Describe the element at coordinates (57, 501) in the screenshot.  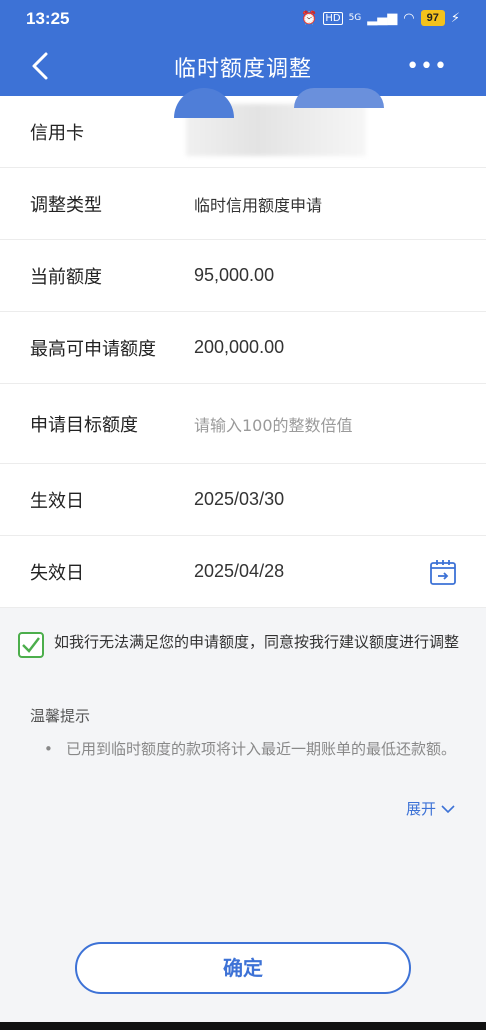
I see `label-effective-date: 生效日` at that location.